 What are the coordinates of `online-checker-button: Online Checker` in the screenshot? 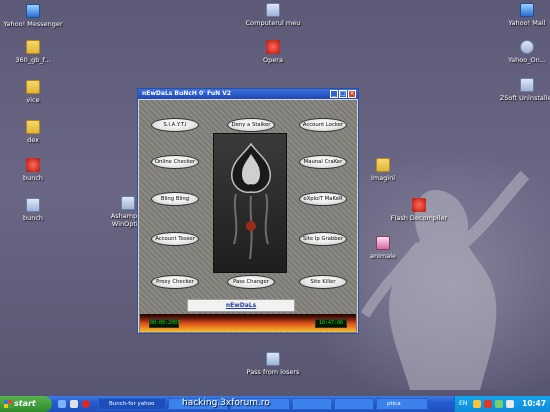 It's located at (175, 162).